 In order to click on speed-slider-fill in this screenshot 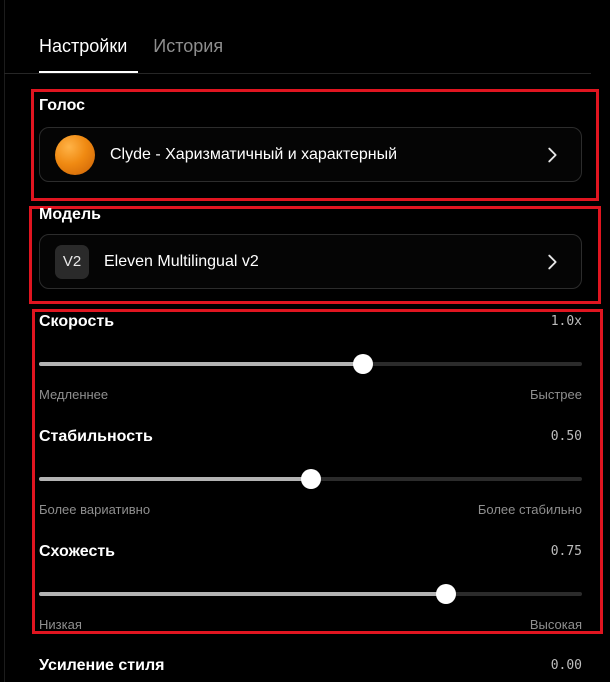, I will do `click(201, 364)`.